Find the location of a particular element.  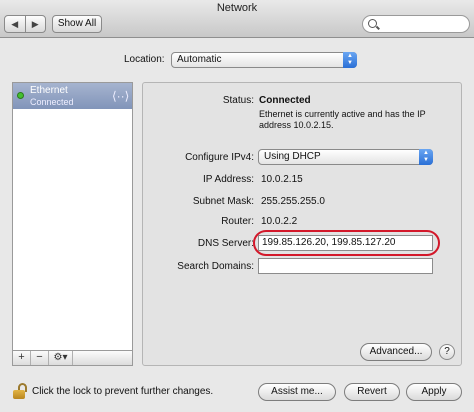

service-item-ethernet: Ethernet Connected ⟨··⟩ is located at coordinates (72, 96).